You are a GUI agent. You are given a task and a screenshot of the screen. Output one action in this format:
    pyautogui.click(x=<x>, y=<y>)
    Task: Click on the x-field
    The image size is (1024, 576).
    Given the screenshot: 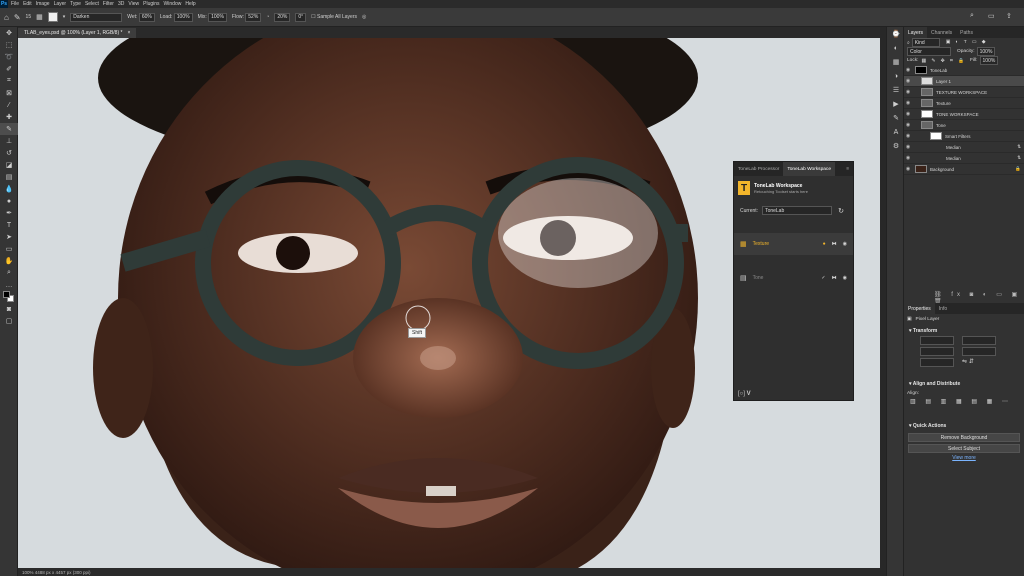 What is the action you would take?
    pyautogui.click(x=937, y=351)
    